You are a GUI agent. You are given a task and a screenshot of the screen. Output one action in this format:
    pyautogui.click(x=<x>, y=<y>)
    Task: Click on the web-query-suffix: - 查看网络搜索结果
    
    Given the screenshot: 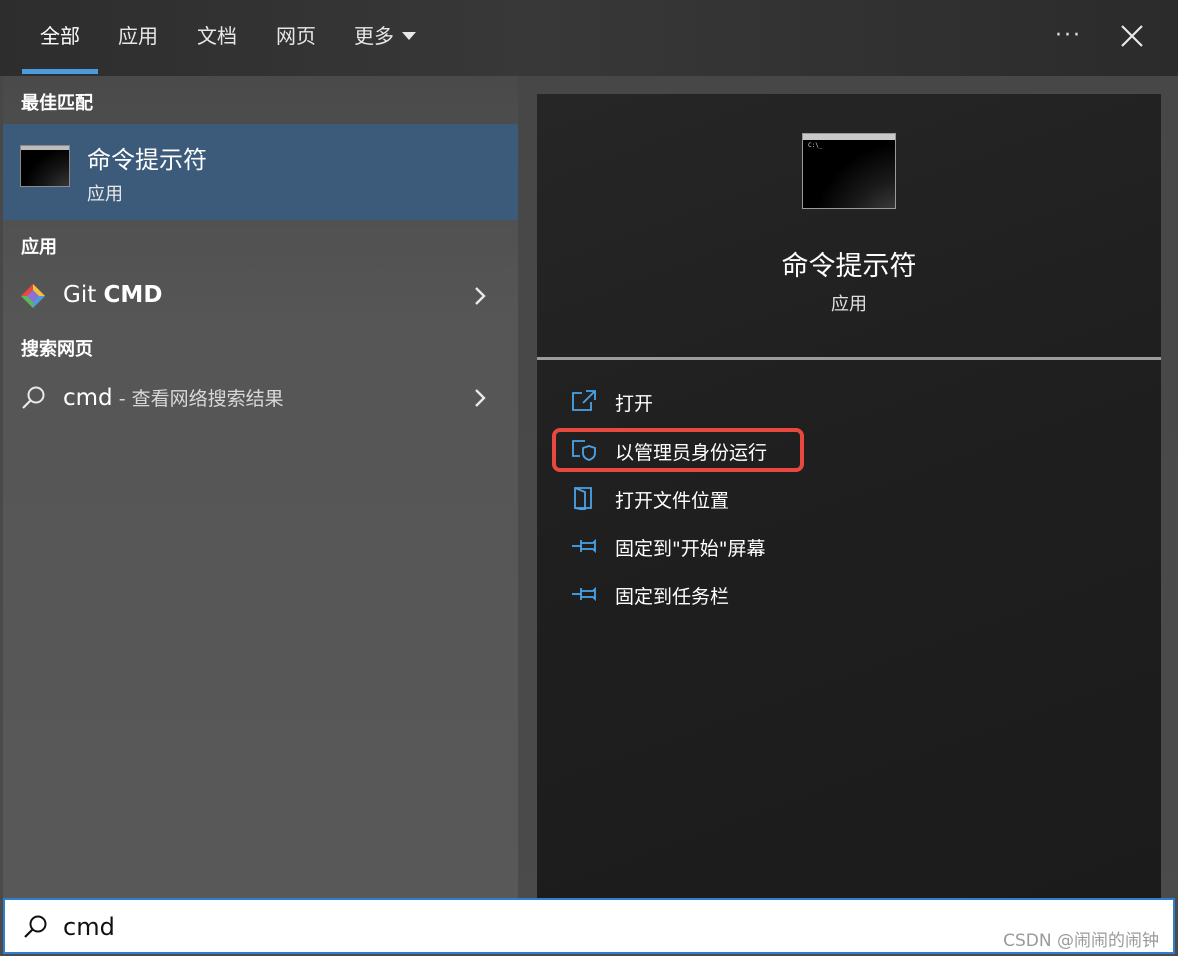 What is the action you would take?
    pyautogui.click(x=198, y=399)
    